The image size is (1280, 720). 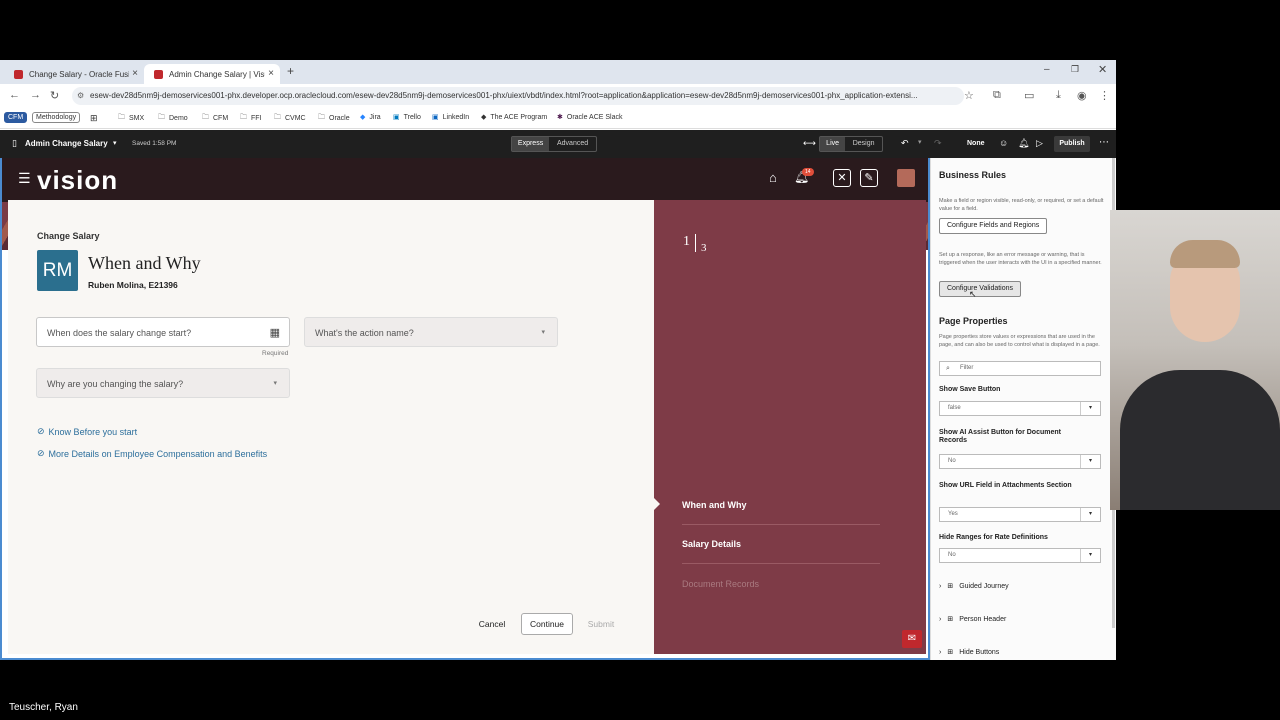 What do you see at coordinates (275, 333) in the screenshot?
I see `calendar-icon: ▦` at bounding box center [275, 333].